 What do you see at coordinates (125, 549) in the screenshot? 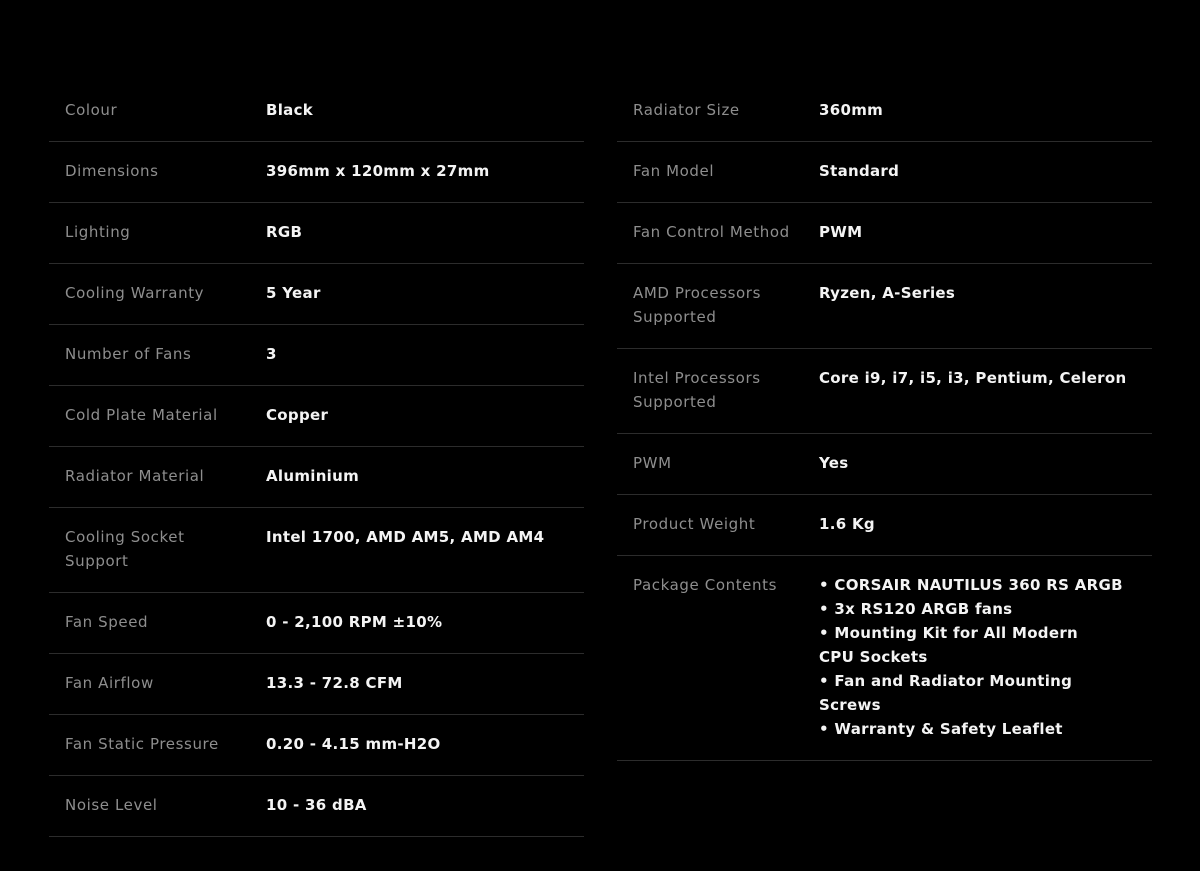
I see `spec-label: Cooling Socket Support` at bounding box center [125, 549].